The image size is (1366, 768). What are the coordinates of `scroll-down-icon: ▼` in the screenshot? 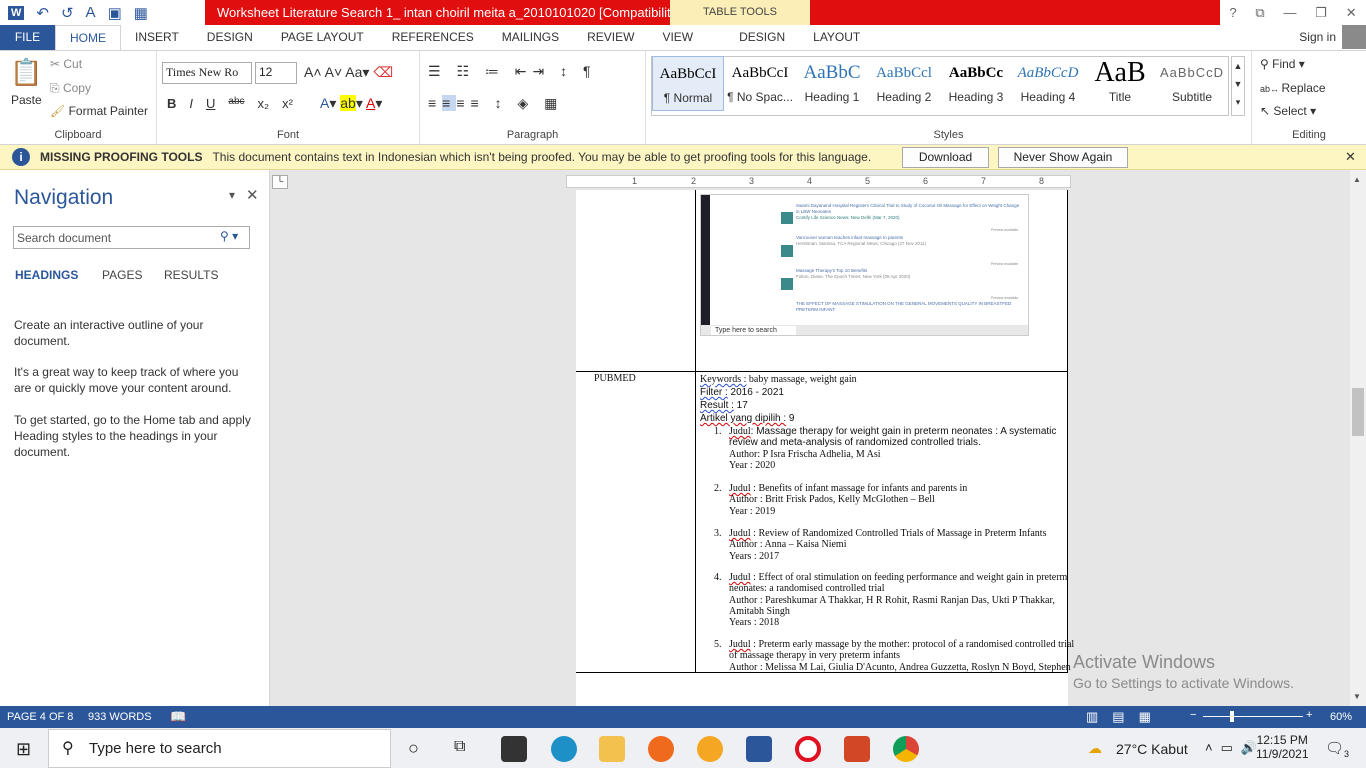 It's located at (1357, 696).